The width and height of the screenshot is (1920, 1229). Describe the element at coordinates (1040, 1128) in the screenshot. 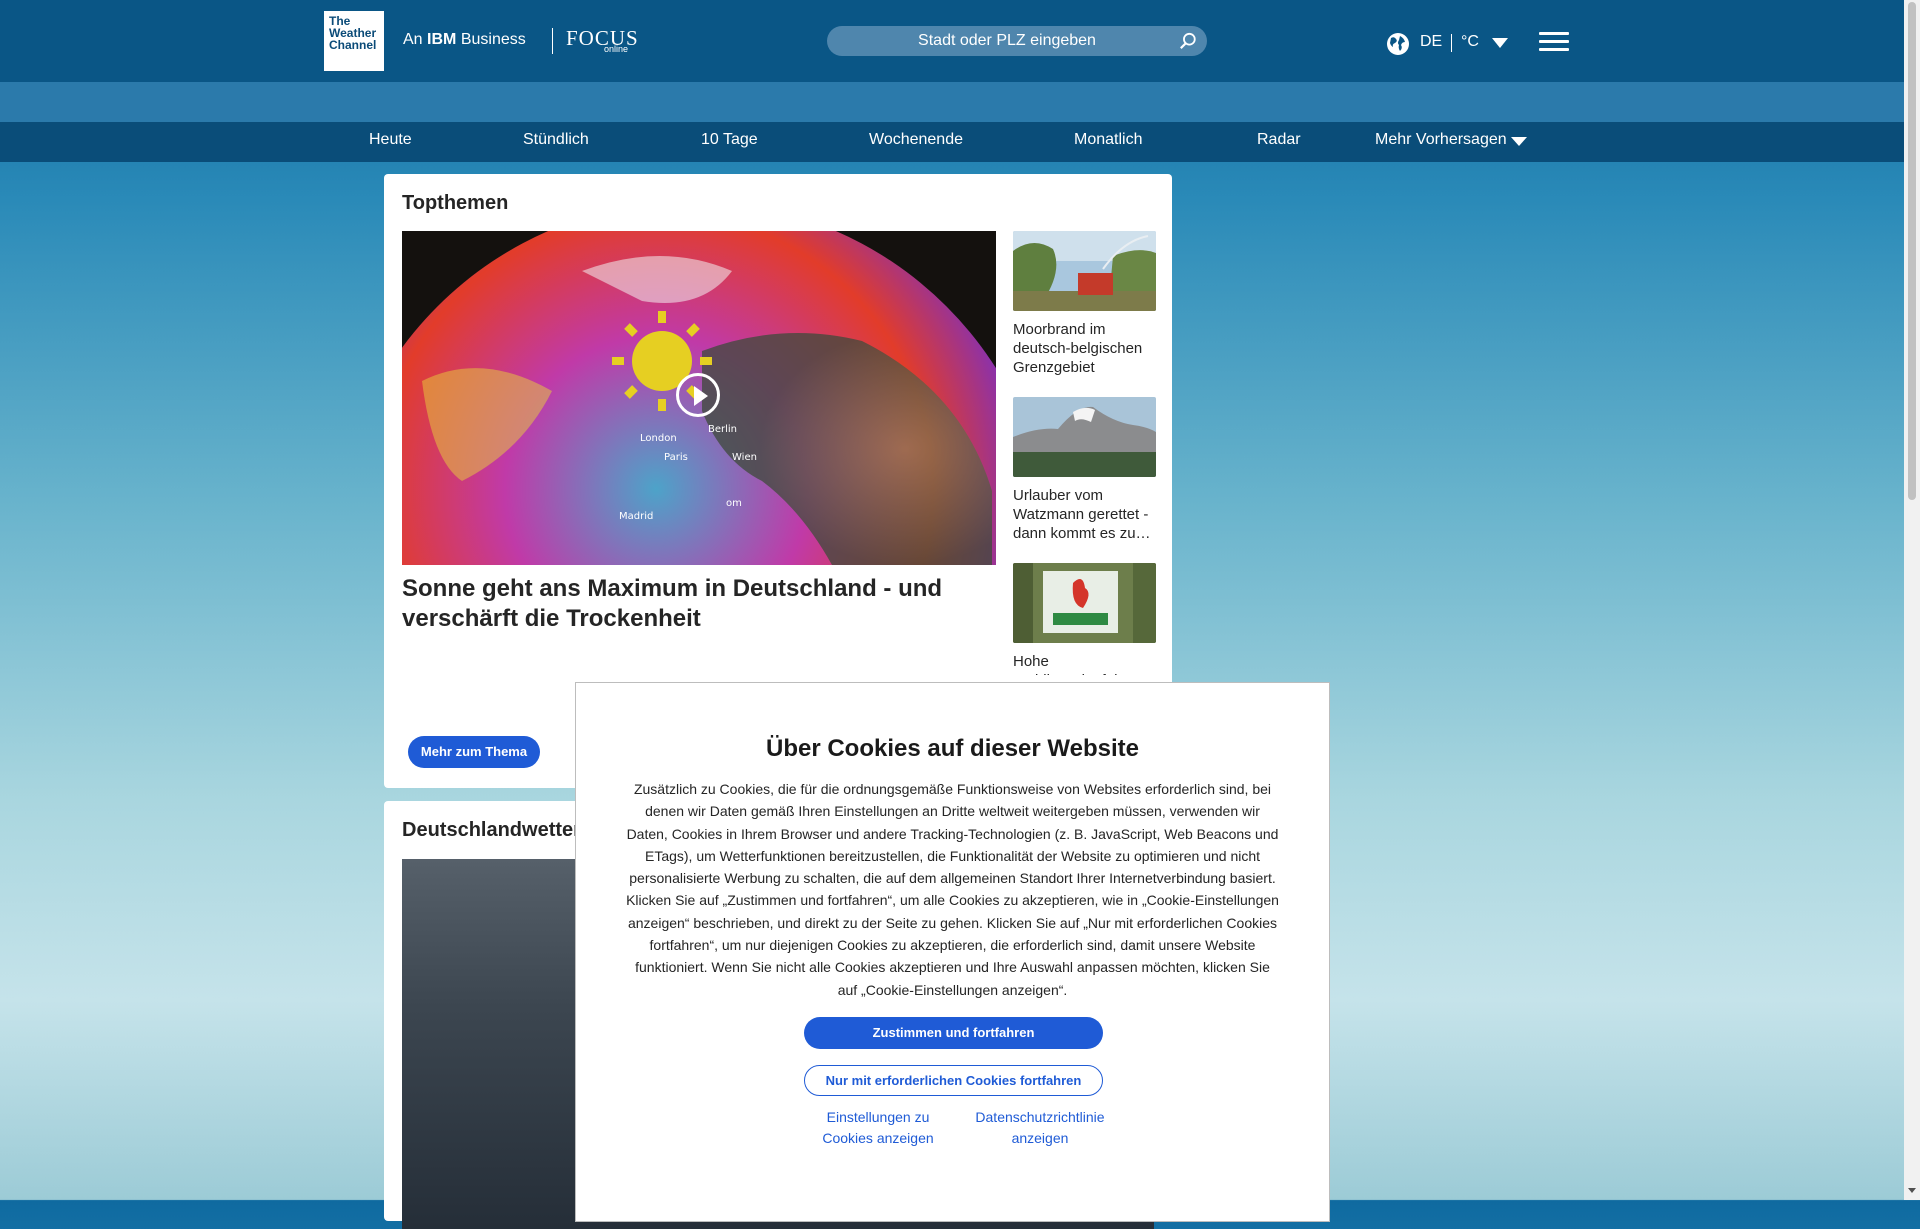

I see `privacy-policy-link: Datenschutzrichtlinie anzeigen` at that location.